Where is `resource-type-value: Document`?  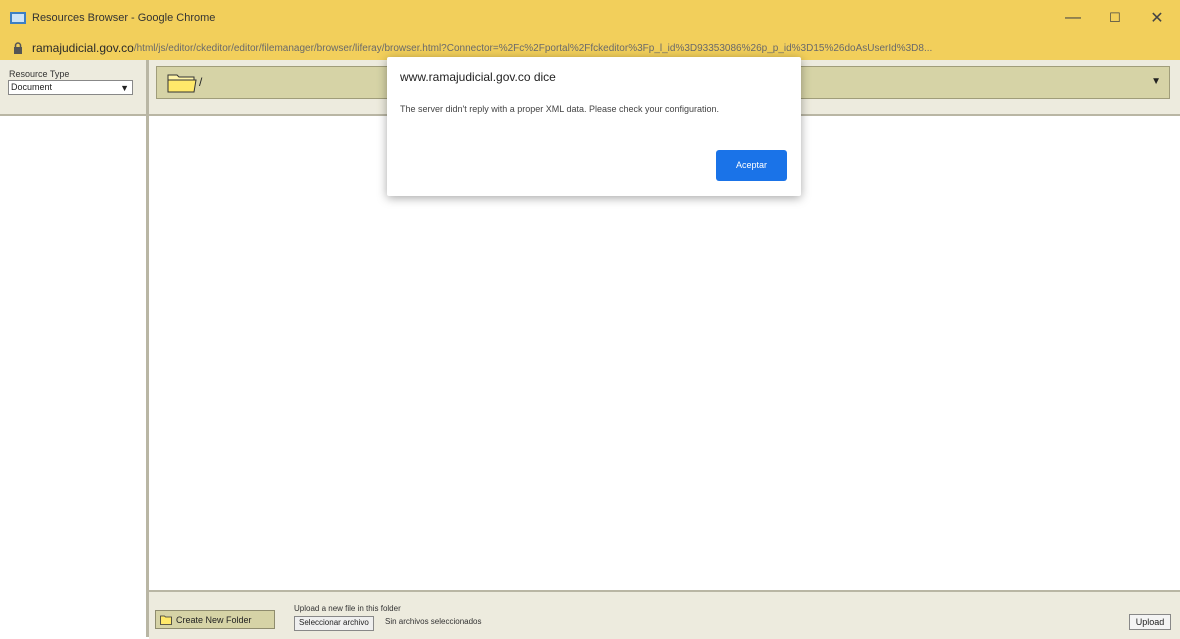 resource-type-value: Document is located at coordinates (32, 87).